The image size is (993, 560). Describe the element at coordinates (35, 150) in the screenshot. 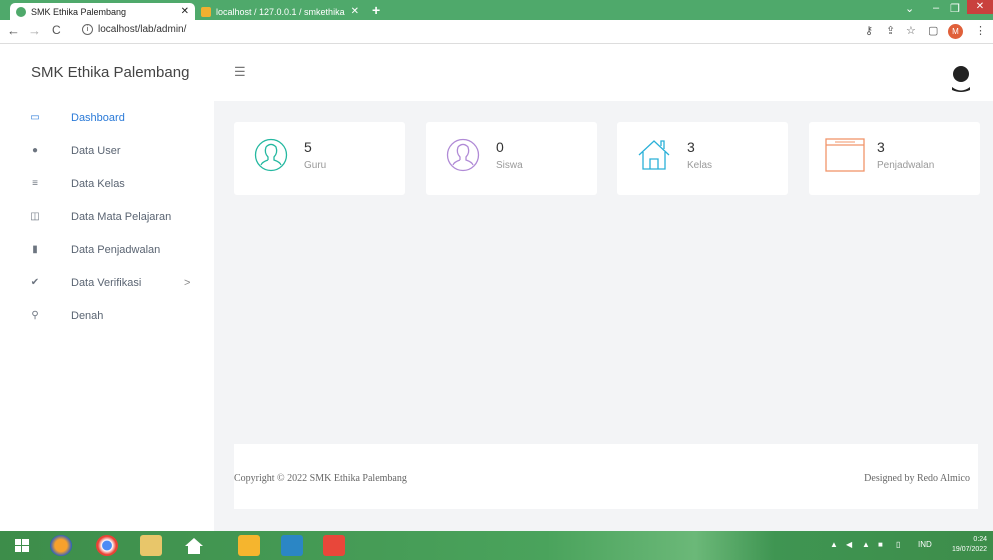

I see `user-icon: ●` at that location.